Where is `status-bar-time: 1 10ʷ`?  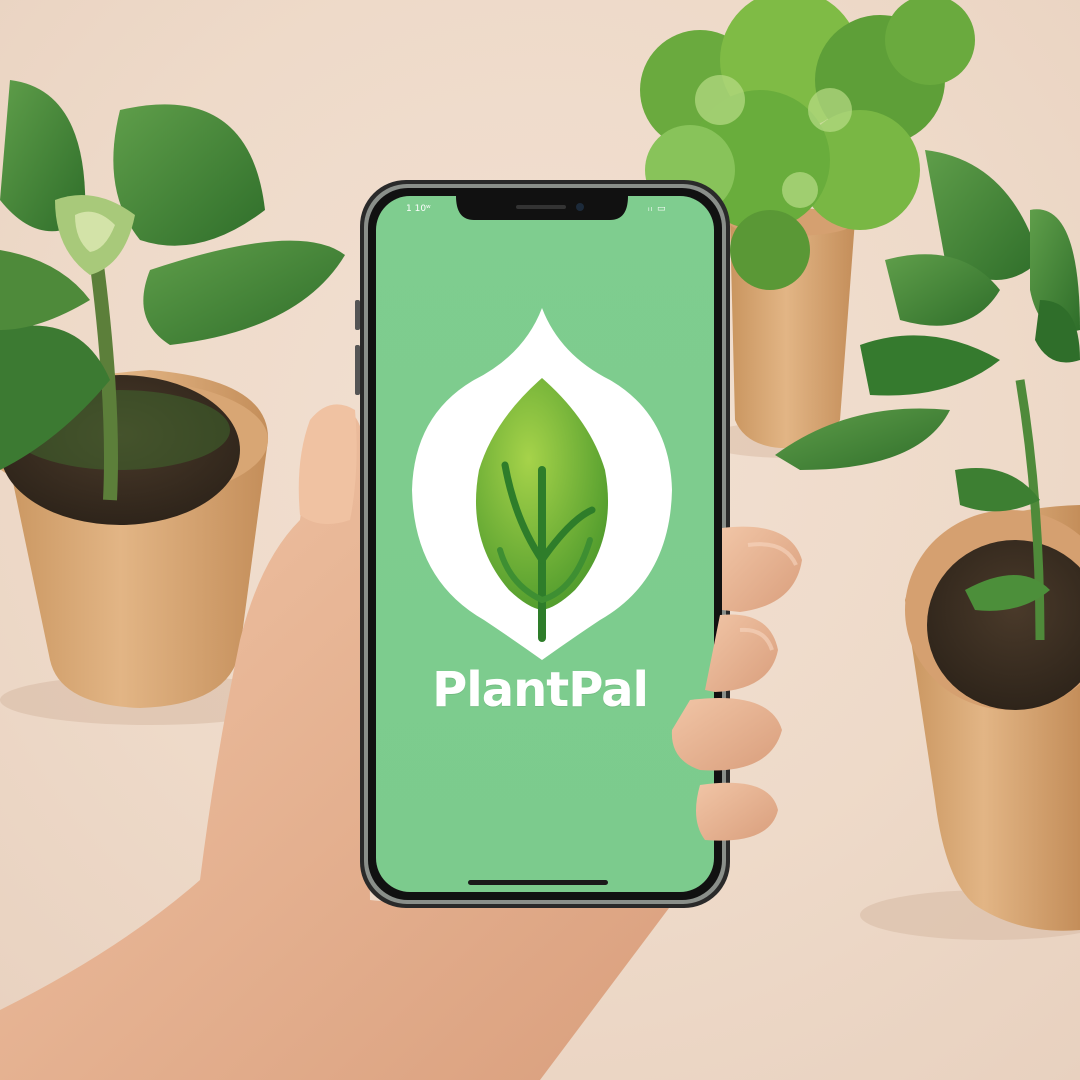
status-bar-time: 1 10ʷ is located at coordinates (418, 209).